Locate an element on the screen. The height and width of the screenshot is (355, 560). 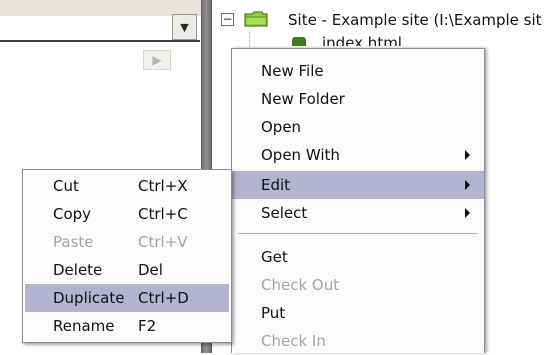
dropdown-button: ▼ is located at coordinates (184, 27).